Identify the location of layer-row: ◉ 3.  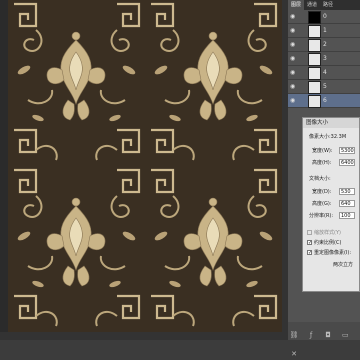
(324, 59).